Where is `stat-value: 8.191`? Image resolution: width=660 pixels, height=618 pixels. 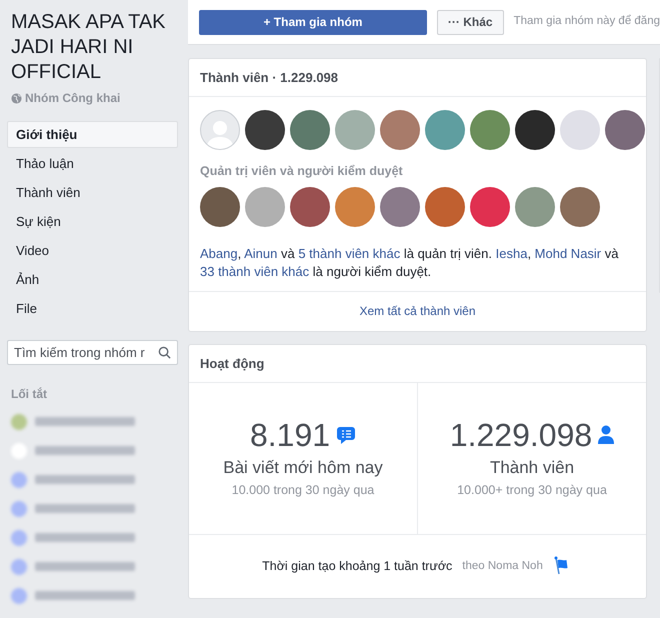 stat-value: 8.191 is located at coordinates (290, 435).